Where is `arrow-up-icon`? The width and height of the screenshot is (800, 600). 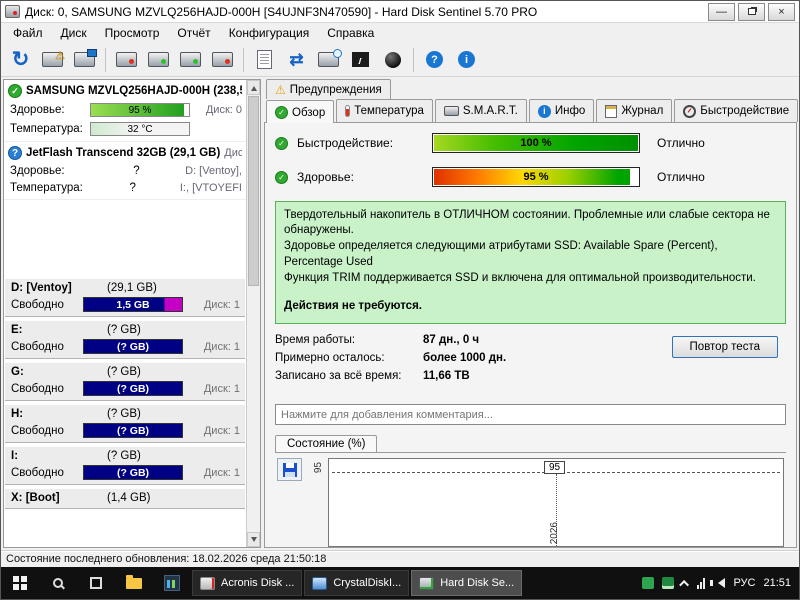 arrow-up-icon is located at coordinates (253, 87).